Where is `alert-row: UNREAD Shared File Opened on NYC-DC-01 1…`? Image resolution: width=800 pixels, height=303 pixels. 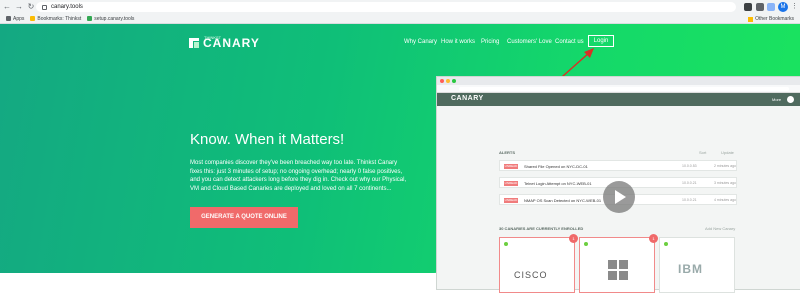
alert-row: UNREAD Shared File Opened on NYC-DC-01 1… is located at coordinates (618, 165).